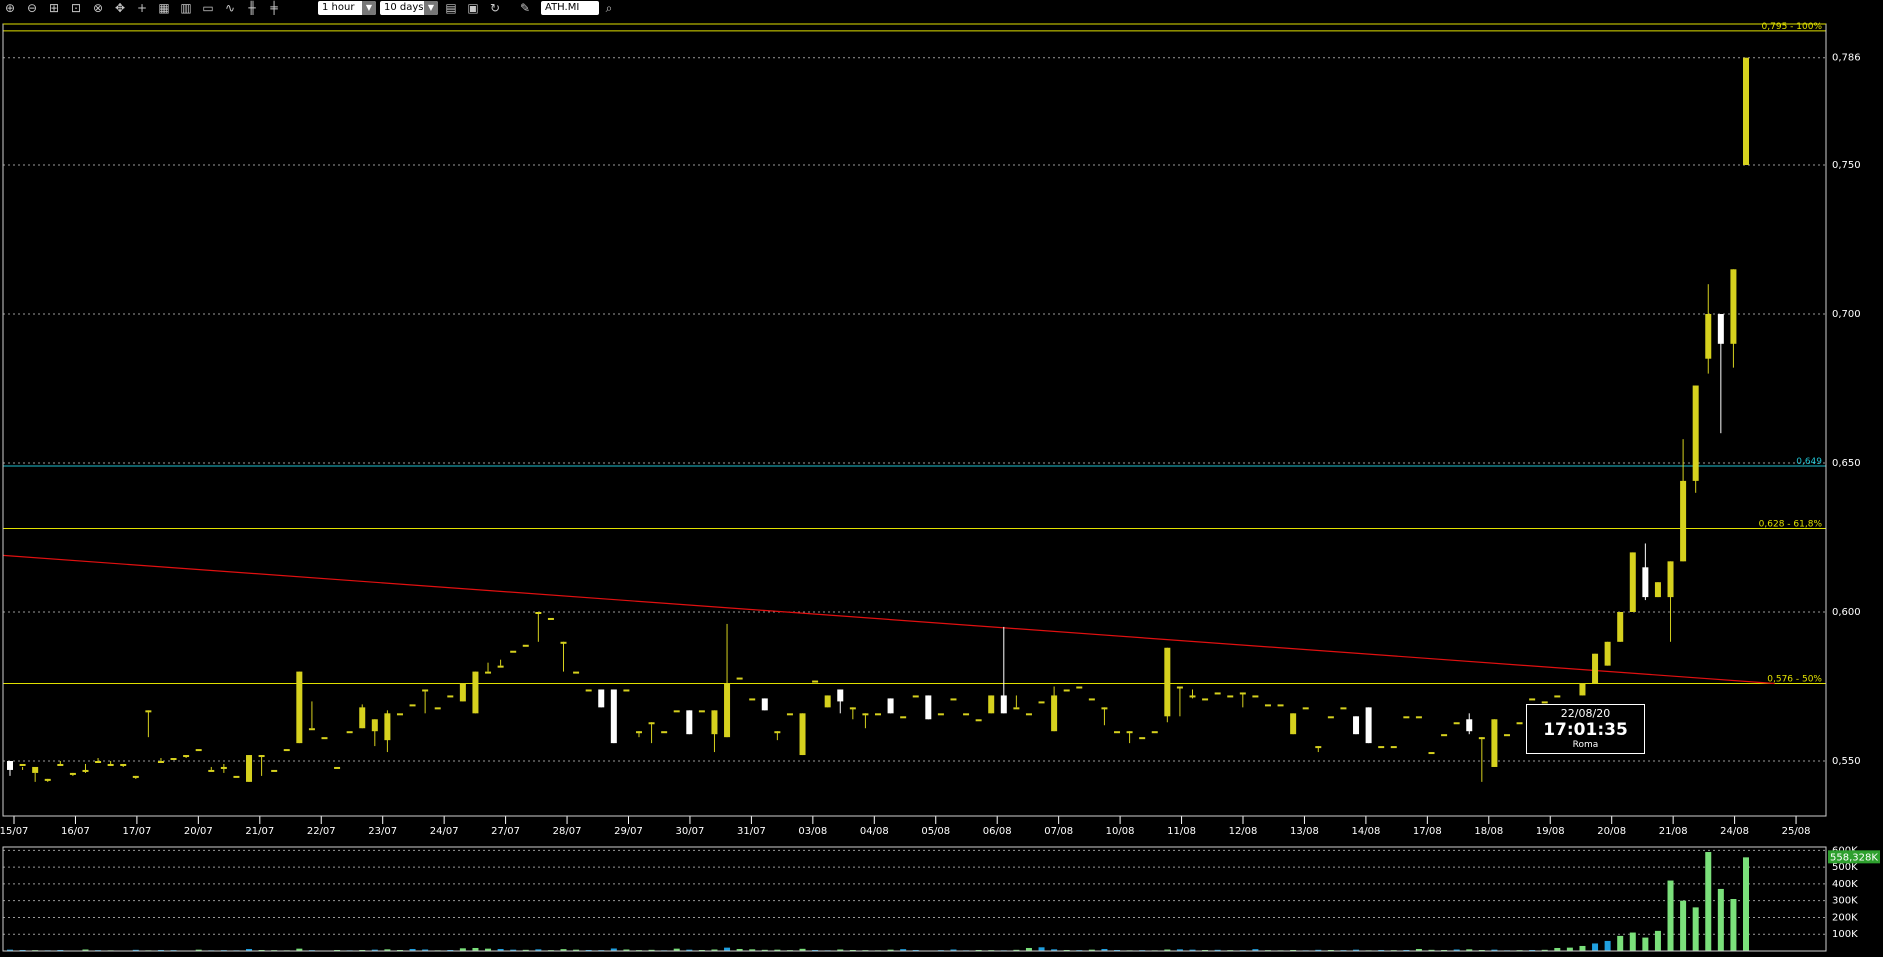 The height and width of the screenshot is (957, 1883). I want to click on volume-last-label: 558,328K, so click(1854, 857).